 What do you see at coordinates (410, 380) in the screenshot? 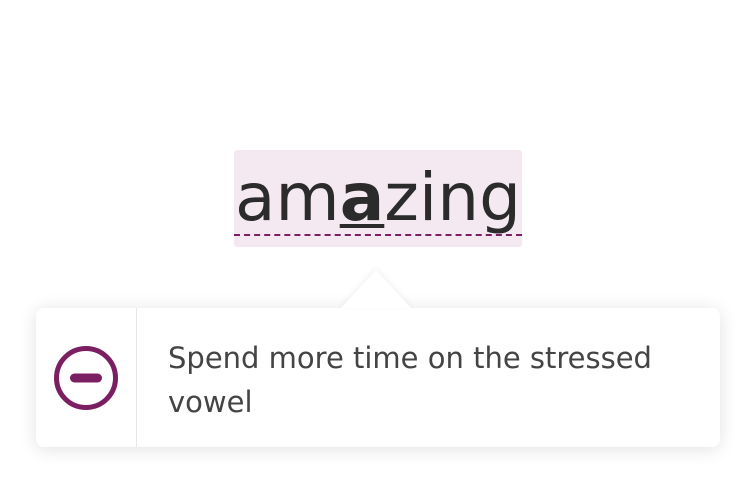
I see `feedback-message: Spend more time on the stressed vowel` at bounding box center [410, 380].